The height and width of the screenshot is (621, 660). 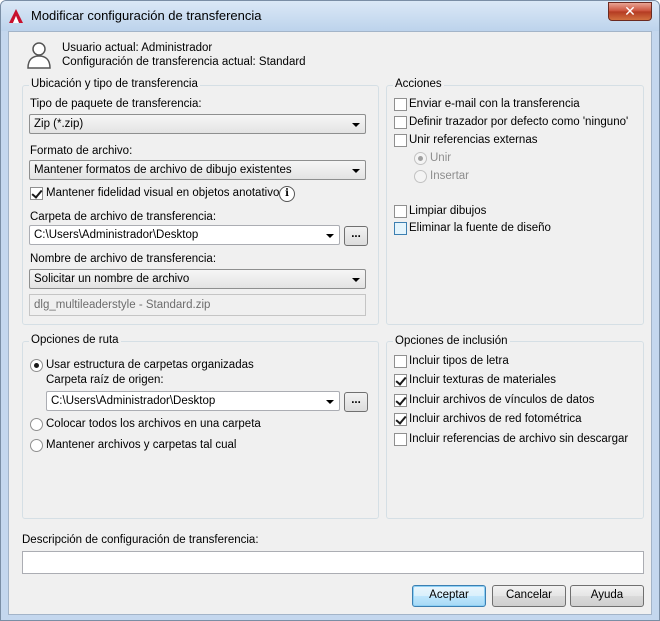 I want to click on path-group-title: Opciones de ruta, so click(x=75, y=340).